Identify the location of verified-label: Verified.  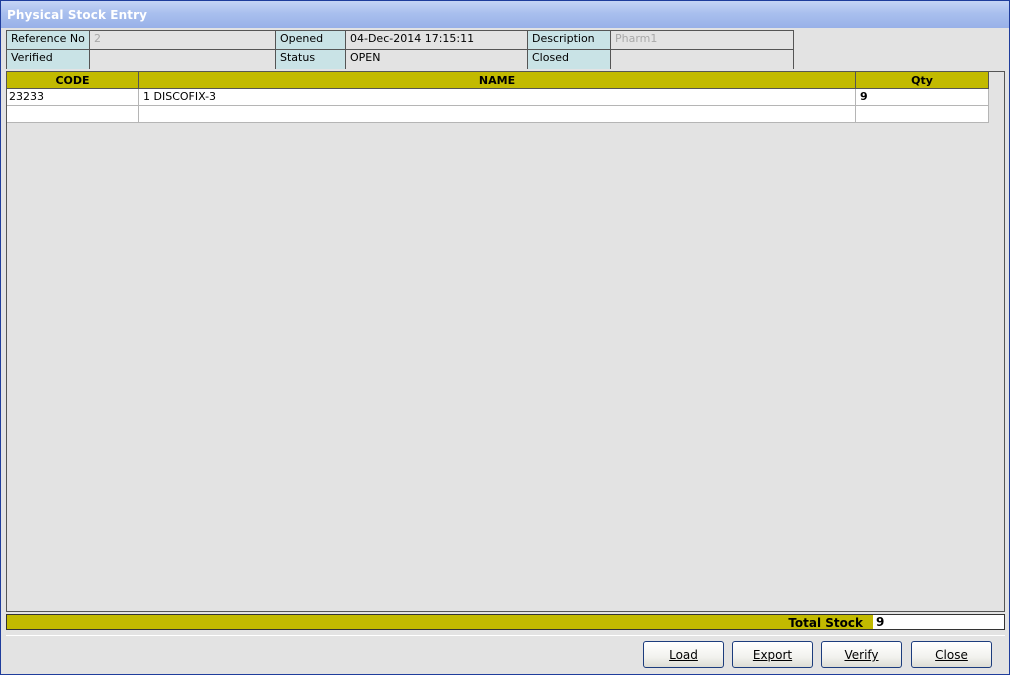
(48, 59).